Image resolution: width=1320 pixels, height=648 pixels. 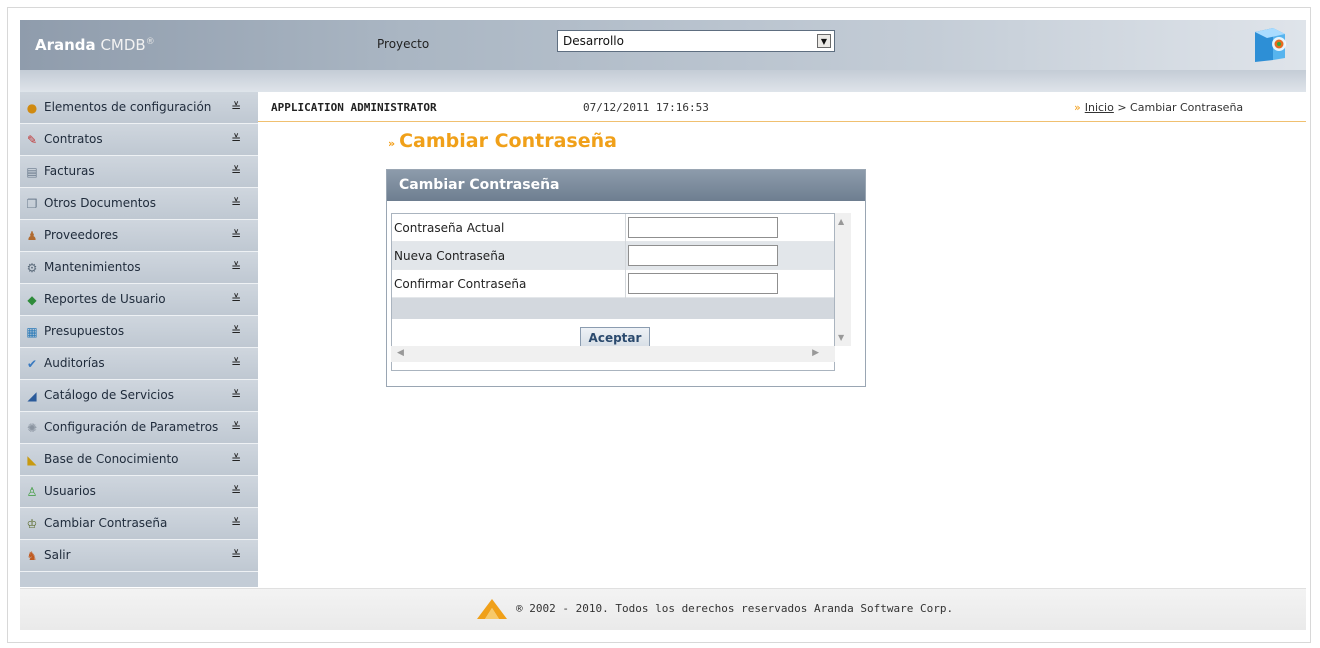 I want to click on breadcrumb: » Inicio > Cambiar Contraseña, so click(x=1158, y=107).